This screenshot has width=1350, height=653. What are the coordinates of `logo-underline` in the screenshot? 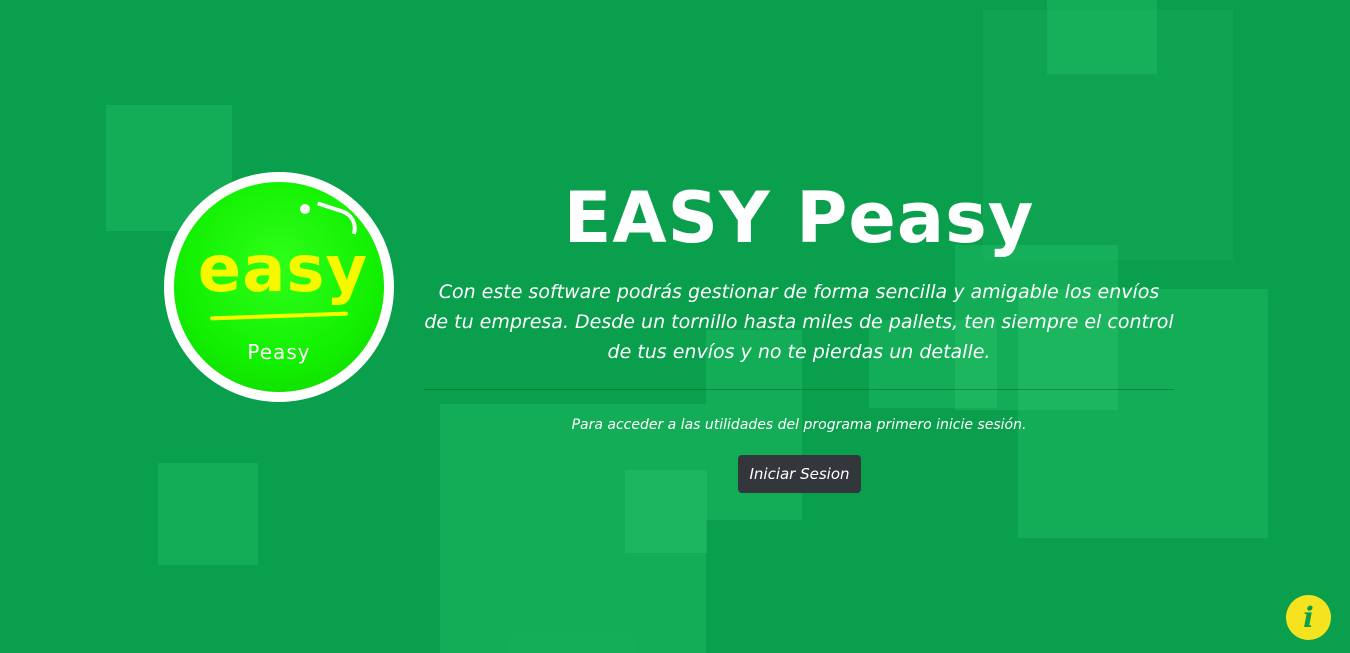 It's located at (279, 316).